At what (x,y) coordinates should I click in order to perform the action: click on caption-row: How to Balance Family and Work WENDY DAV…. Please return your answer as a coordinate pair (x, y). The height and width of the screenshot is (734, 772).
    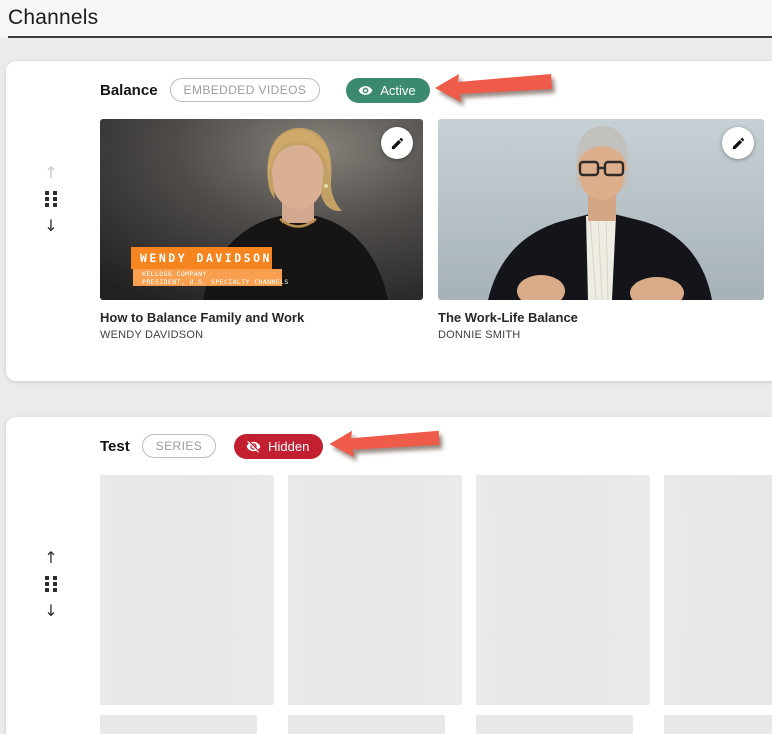
    Looking at the image, I should click on (436, 325).